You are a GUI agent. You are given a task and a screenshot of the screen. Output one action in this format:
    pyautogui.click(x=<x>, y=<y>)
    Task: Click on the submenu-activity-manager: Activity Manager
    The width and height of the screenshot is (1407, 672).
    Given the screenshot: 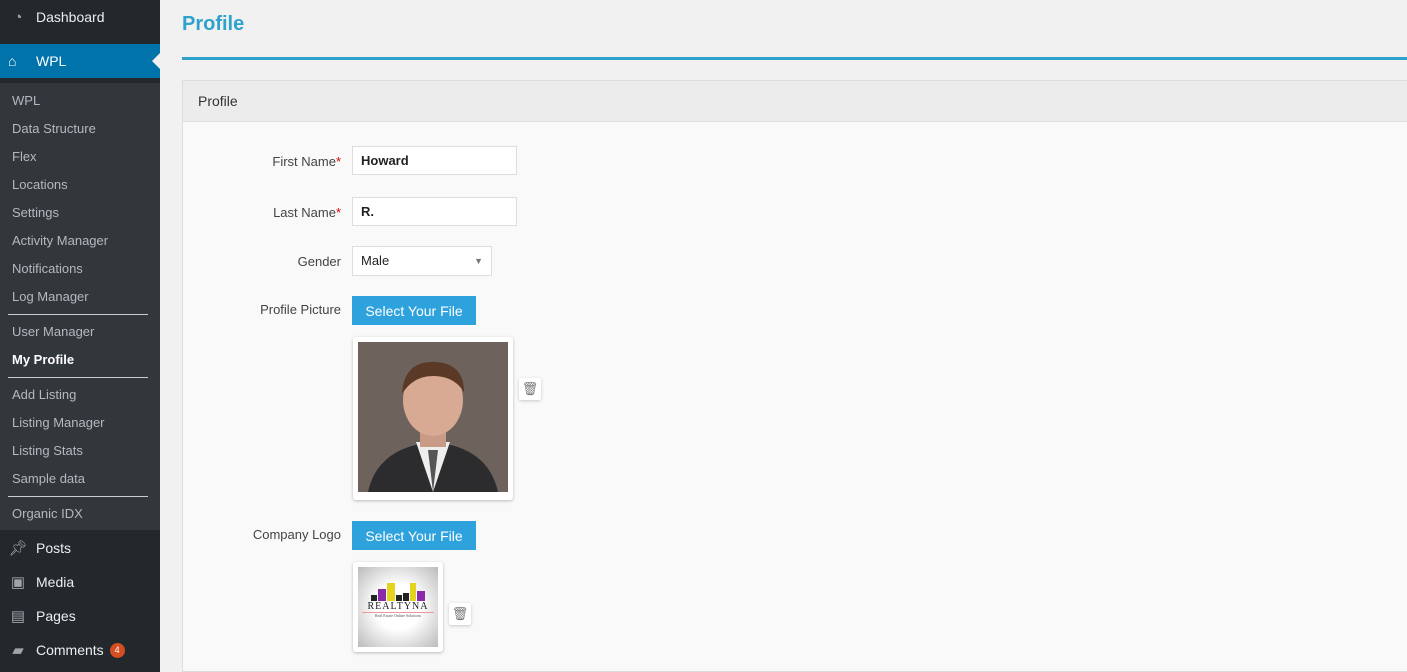 What is the action you would take?
    pyautogui.click(x=80, y=241)
    